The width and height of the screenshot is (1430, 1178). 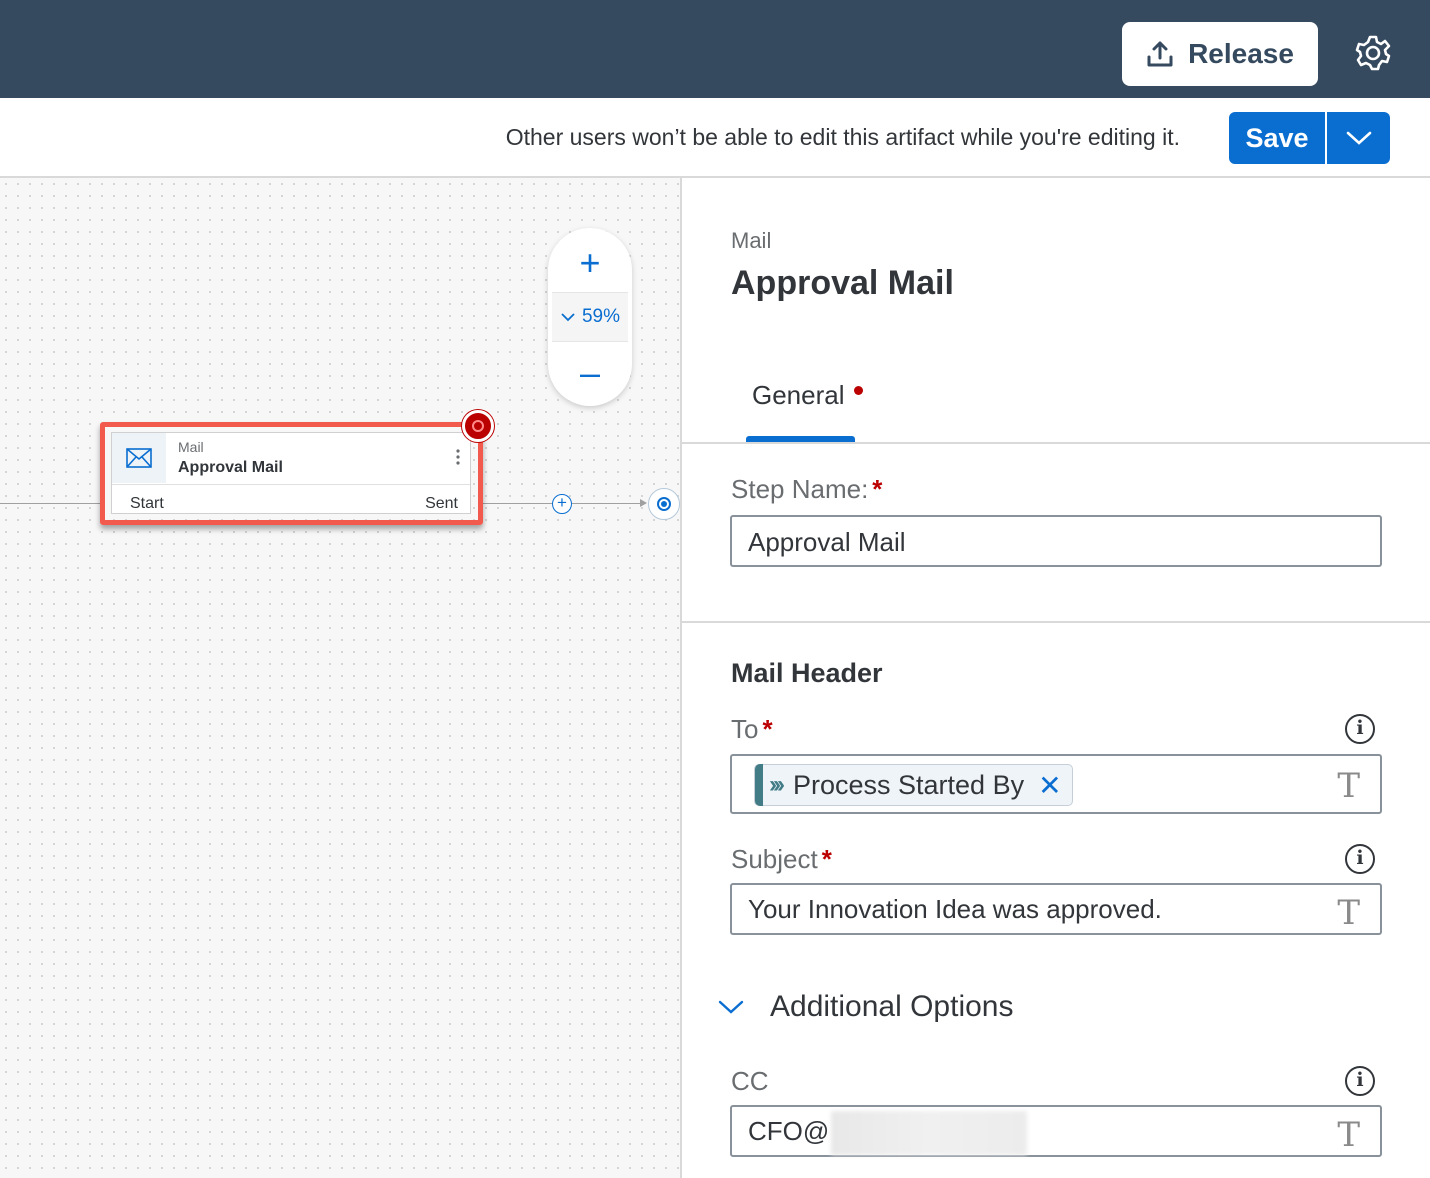 I want to click on zoom-control: + 59% –, so click(x=590, y=317).